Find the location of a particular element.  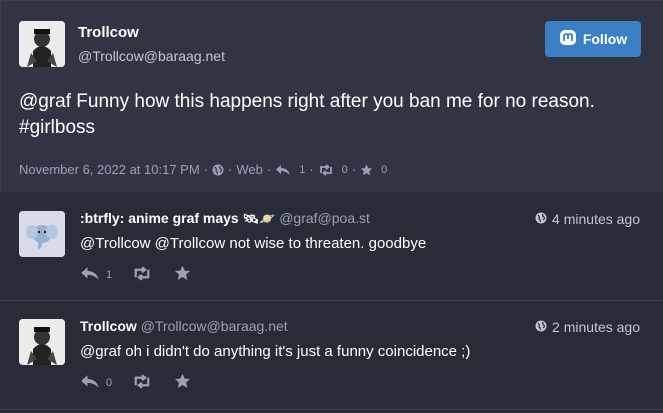

follow-button: Follow is located at coordinates (593, 39).